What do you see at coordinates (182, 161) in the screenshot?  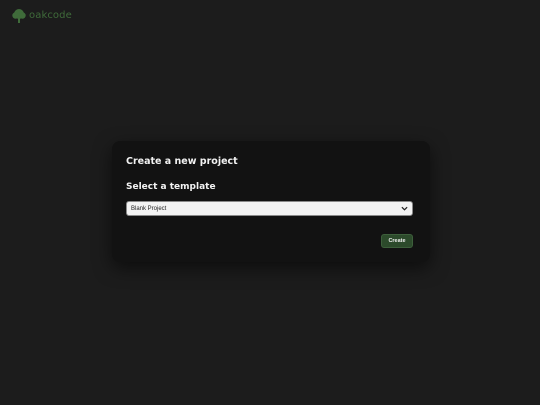 I see `dialog-title: Create a new project` at bounding box center [182, 161].